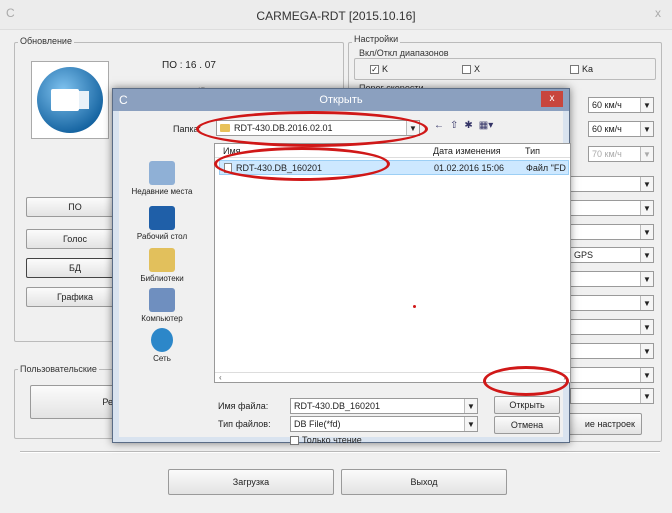 The height and width of the screenshot is (513, 672). Describe the element at coordinates (243, 406) in the screenshot. I see `filename-label: Имя файла:` at that location.